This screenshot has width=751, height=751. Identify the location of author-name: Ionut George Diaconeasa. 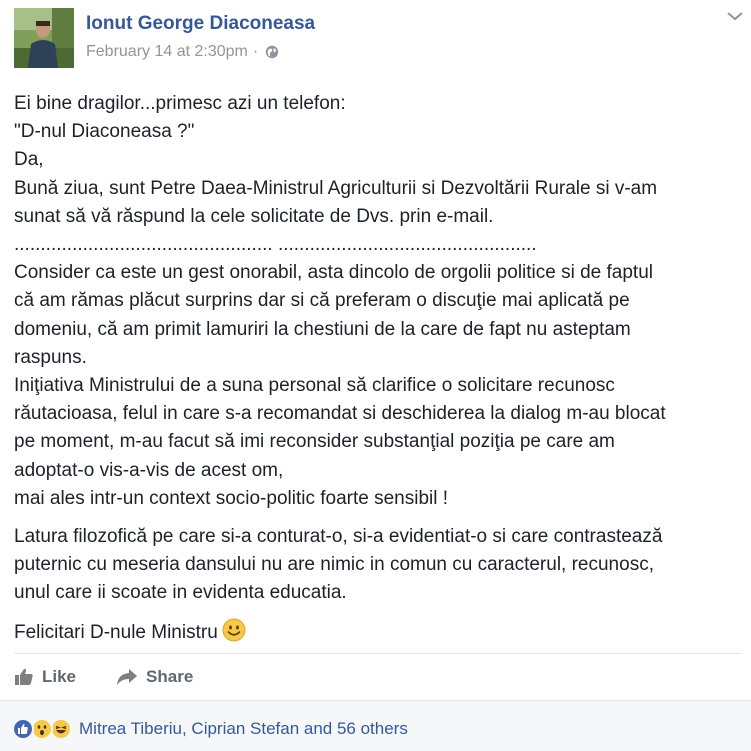
(200, 24).